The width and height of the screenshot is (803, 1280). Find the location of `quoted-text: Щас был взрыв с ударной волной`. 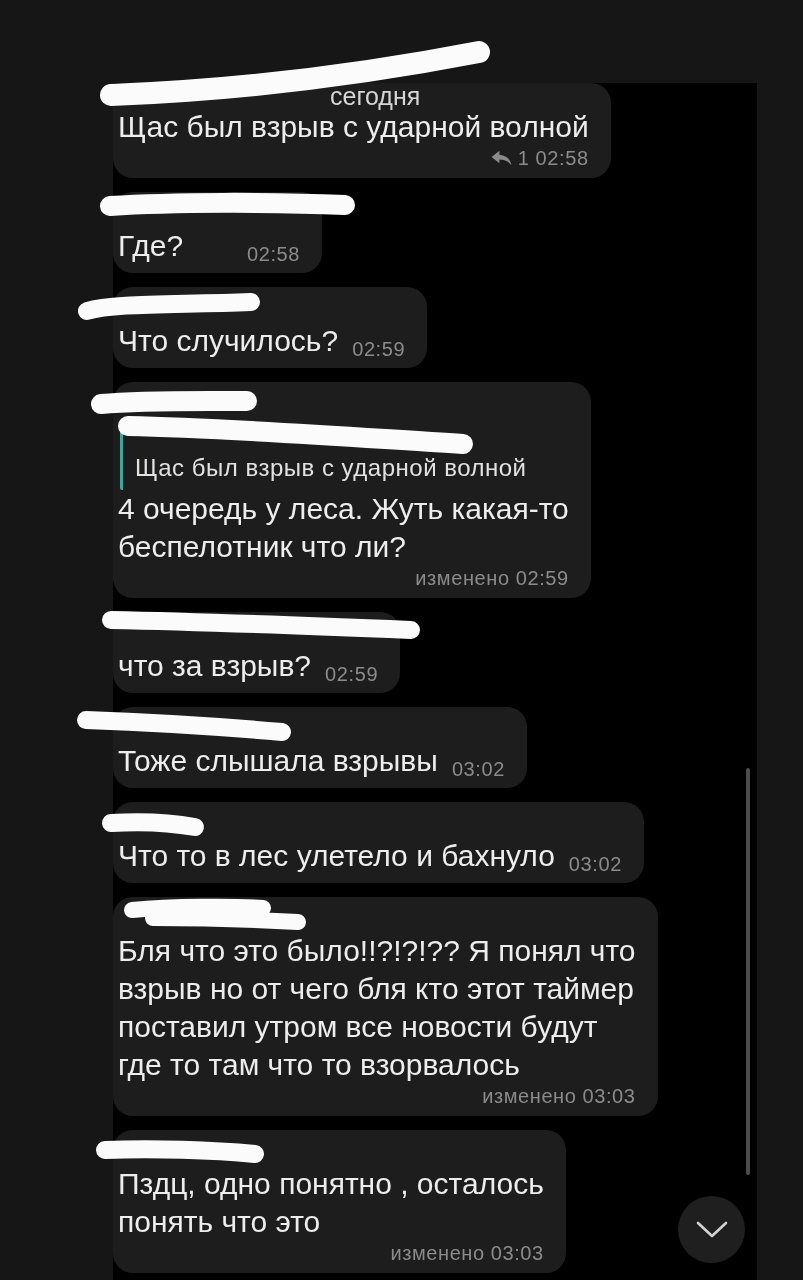

quoted-text: Щас был взрыв с ударной волной is located at coordinates (331, 468).